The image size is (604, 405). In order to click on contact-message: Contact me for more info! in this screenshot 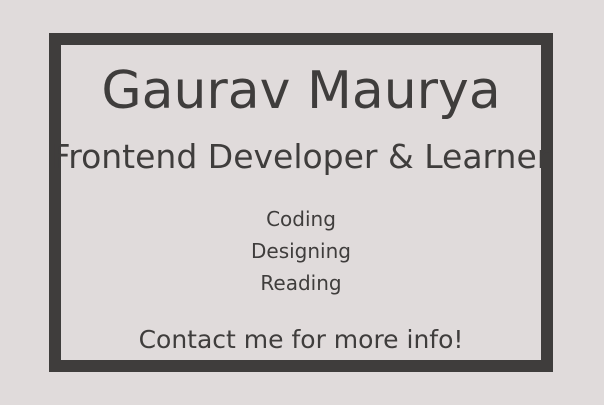, I will do `click(301, 339)`.